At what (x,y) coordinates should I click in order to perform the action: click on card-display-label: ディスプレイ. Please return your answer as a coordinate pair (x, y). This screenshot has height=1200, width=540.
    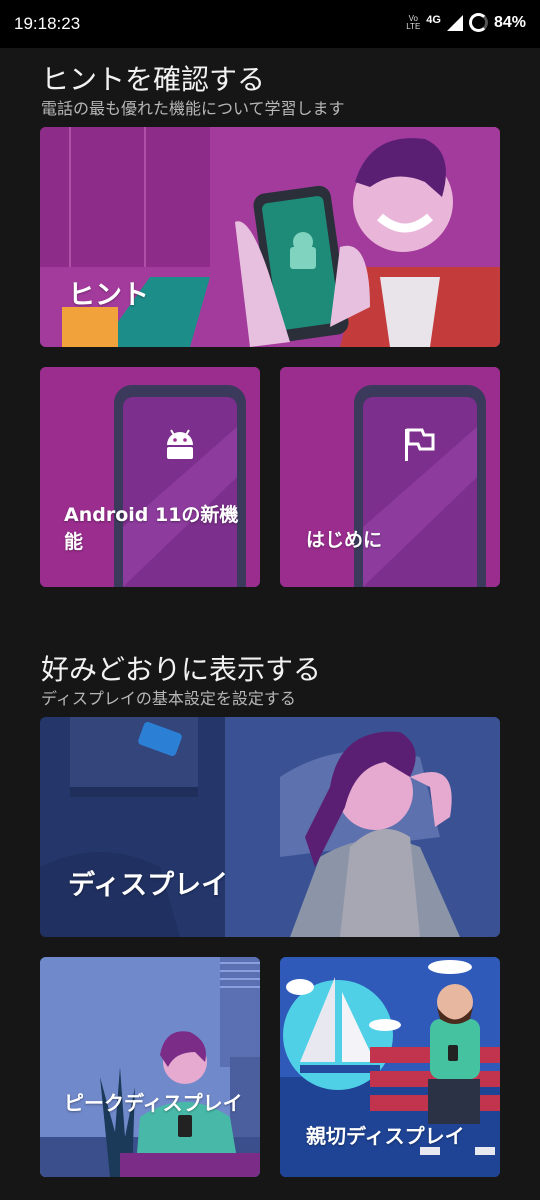
    Looking at the image, I should click on (148, 886).